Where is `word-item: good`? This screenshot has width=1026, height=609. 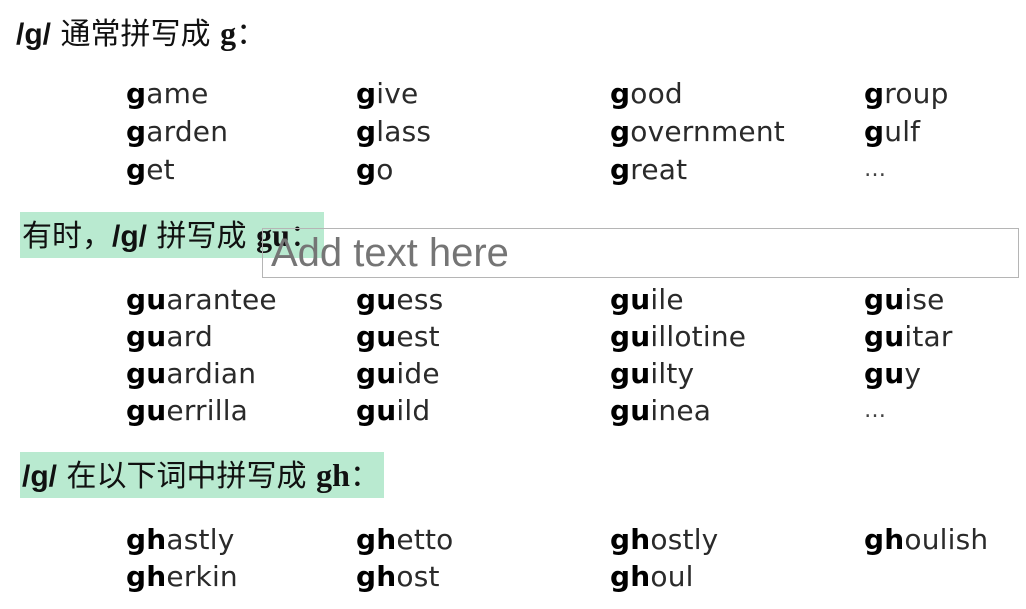 word-item: good is located at coordinates (646, 94).